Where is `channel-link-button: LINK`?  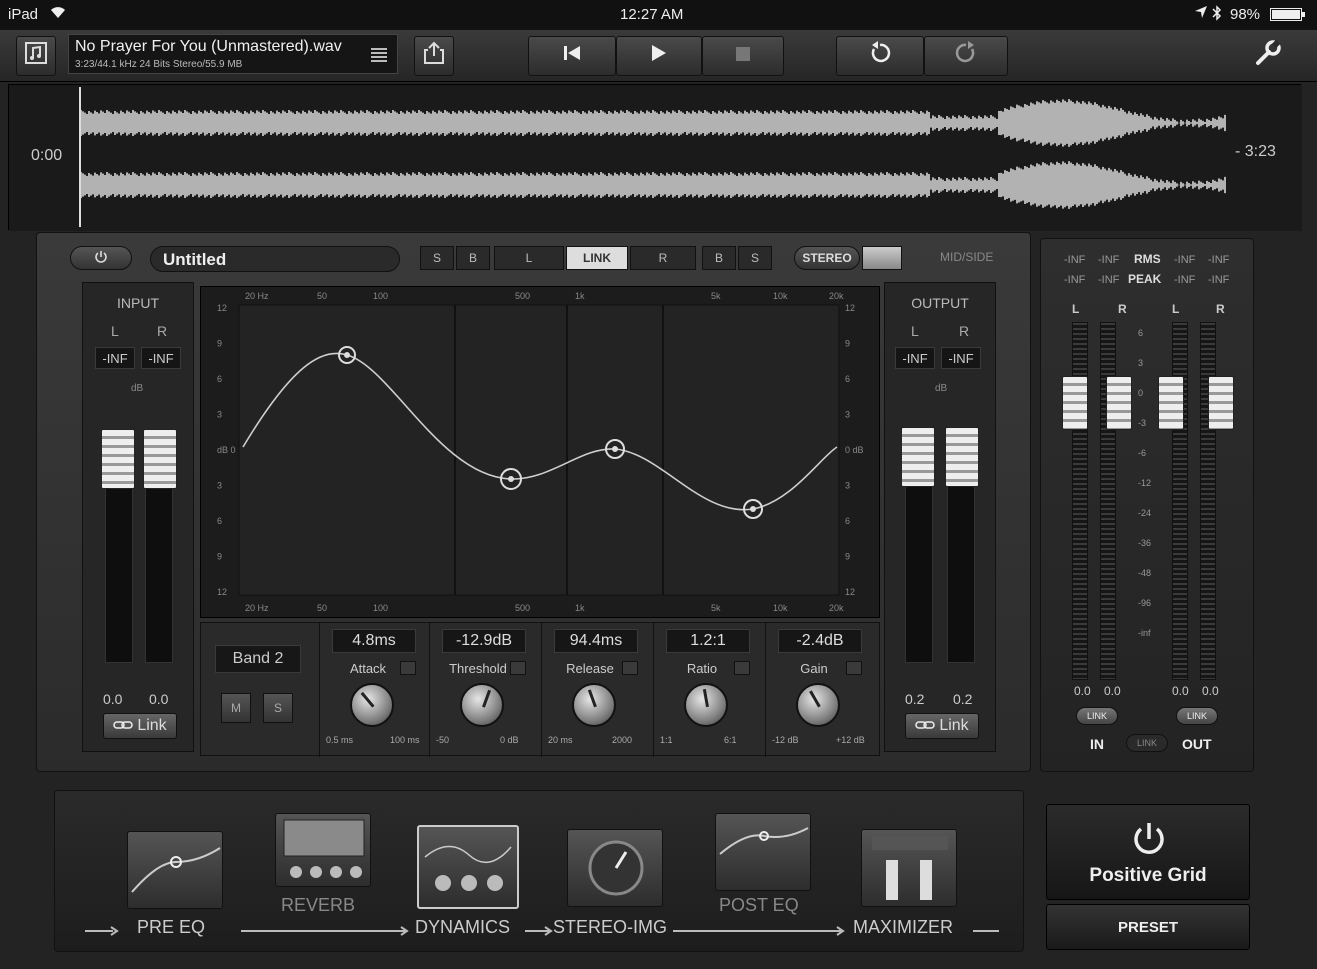
channel-link-button: LINK is located at coordinates (597, 258).